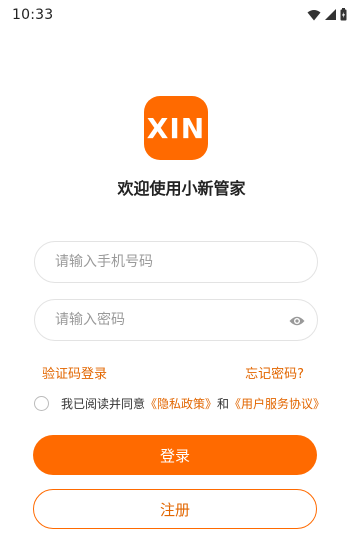 This screenshot has width=363, height=555. I want to click on signal-icon, so click(330, 14).